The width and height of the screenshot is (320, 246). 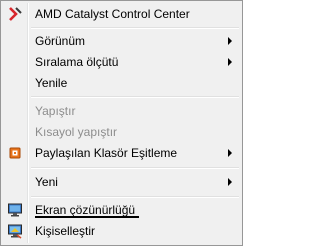 What do you see at coordinates (65, 231) in the screenshot?
I see `menu-item-label: Kişiselleştir` at bounding box center [65, 231].